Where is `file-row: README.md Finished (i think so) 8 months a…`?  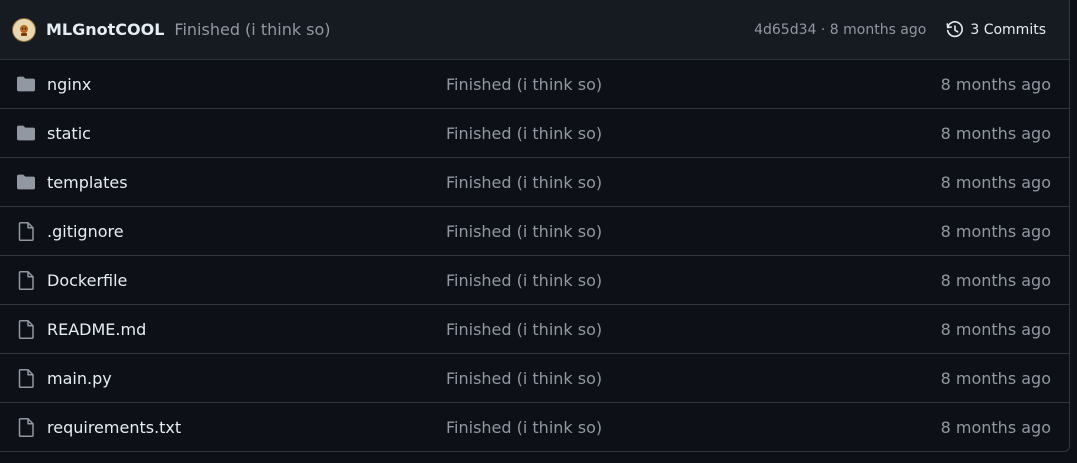 file-row: README.md Finished (i think so) 8 months a… is located at coordinates (534, 329).